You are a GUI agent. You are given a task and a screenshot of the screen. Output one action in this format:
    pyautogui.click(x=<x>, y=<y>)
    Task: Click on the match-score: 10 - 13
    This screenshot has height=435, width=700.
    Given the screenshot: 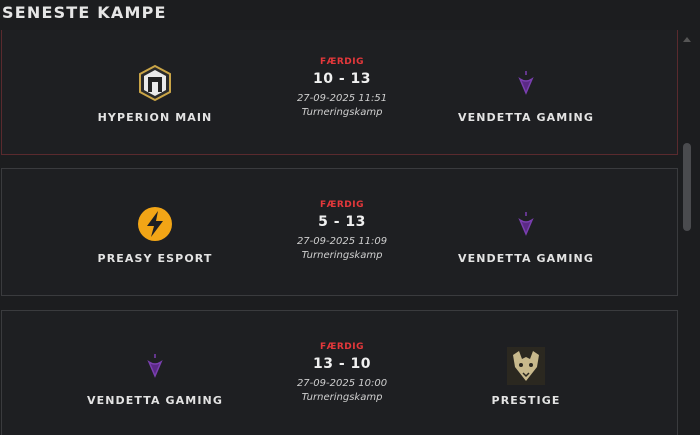 What is the action you would take?
    pyautogui.click(x=342, y=79)
    